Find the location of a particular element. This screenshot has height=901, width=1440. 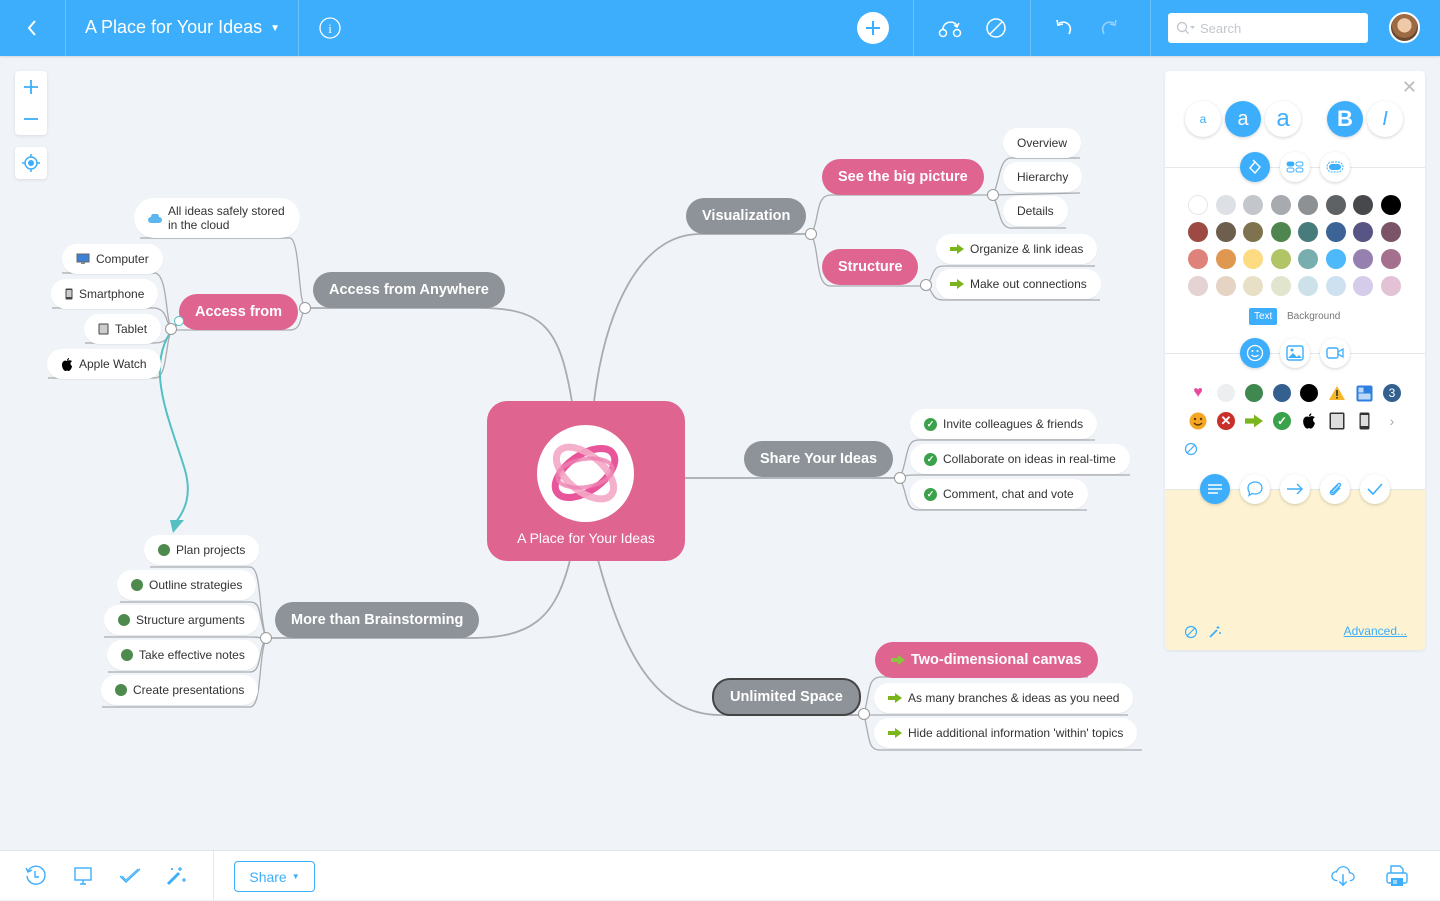

progress-icon is located at coordinates (1364, 393).